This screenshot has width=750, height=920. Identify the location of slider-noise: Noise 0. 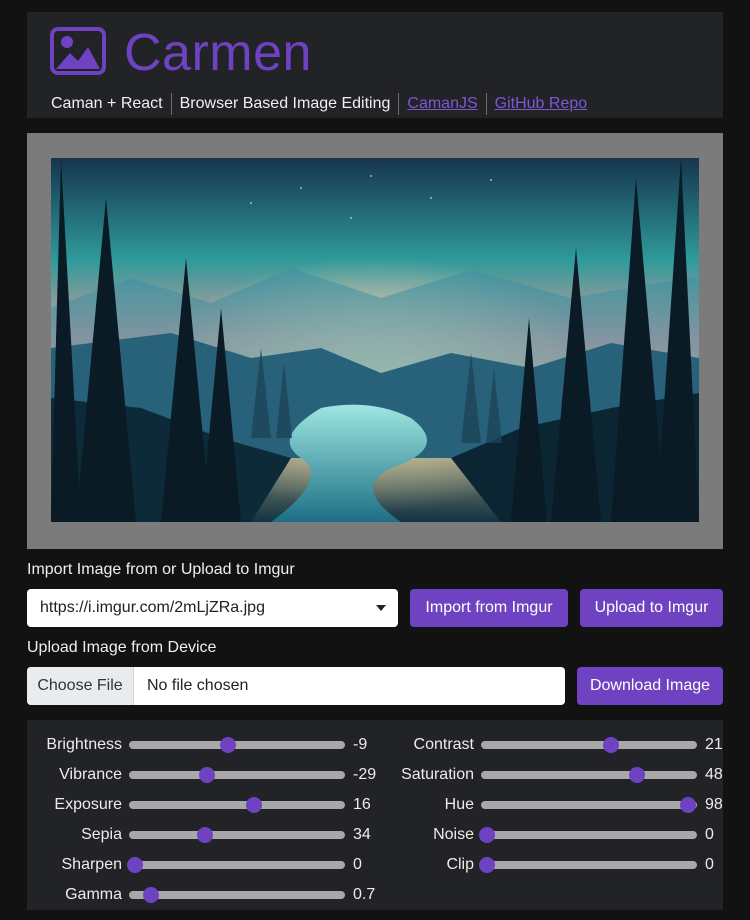
(559, 835).